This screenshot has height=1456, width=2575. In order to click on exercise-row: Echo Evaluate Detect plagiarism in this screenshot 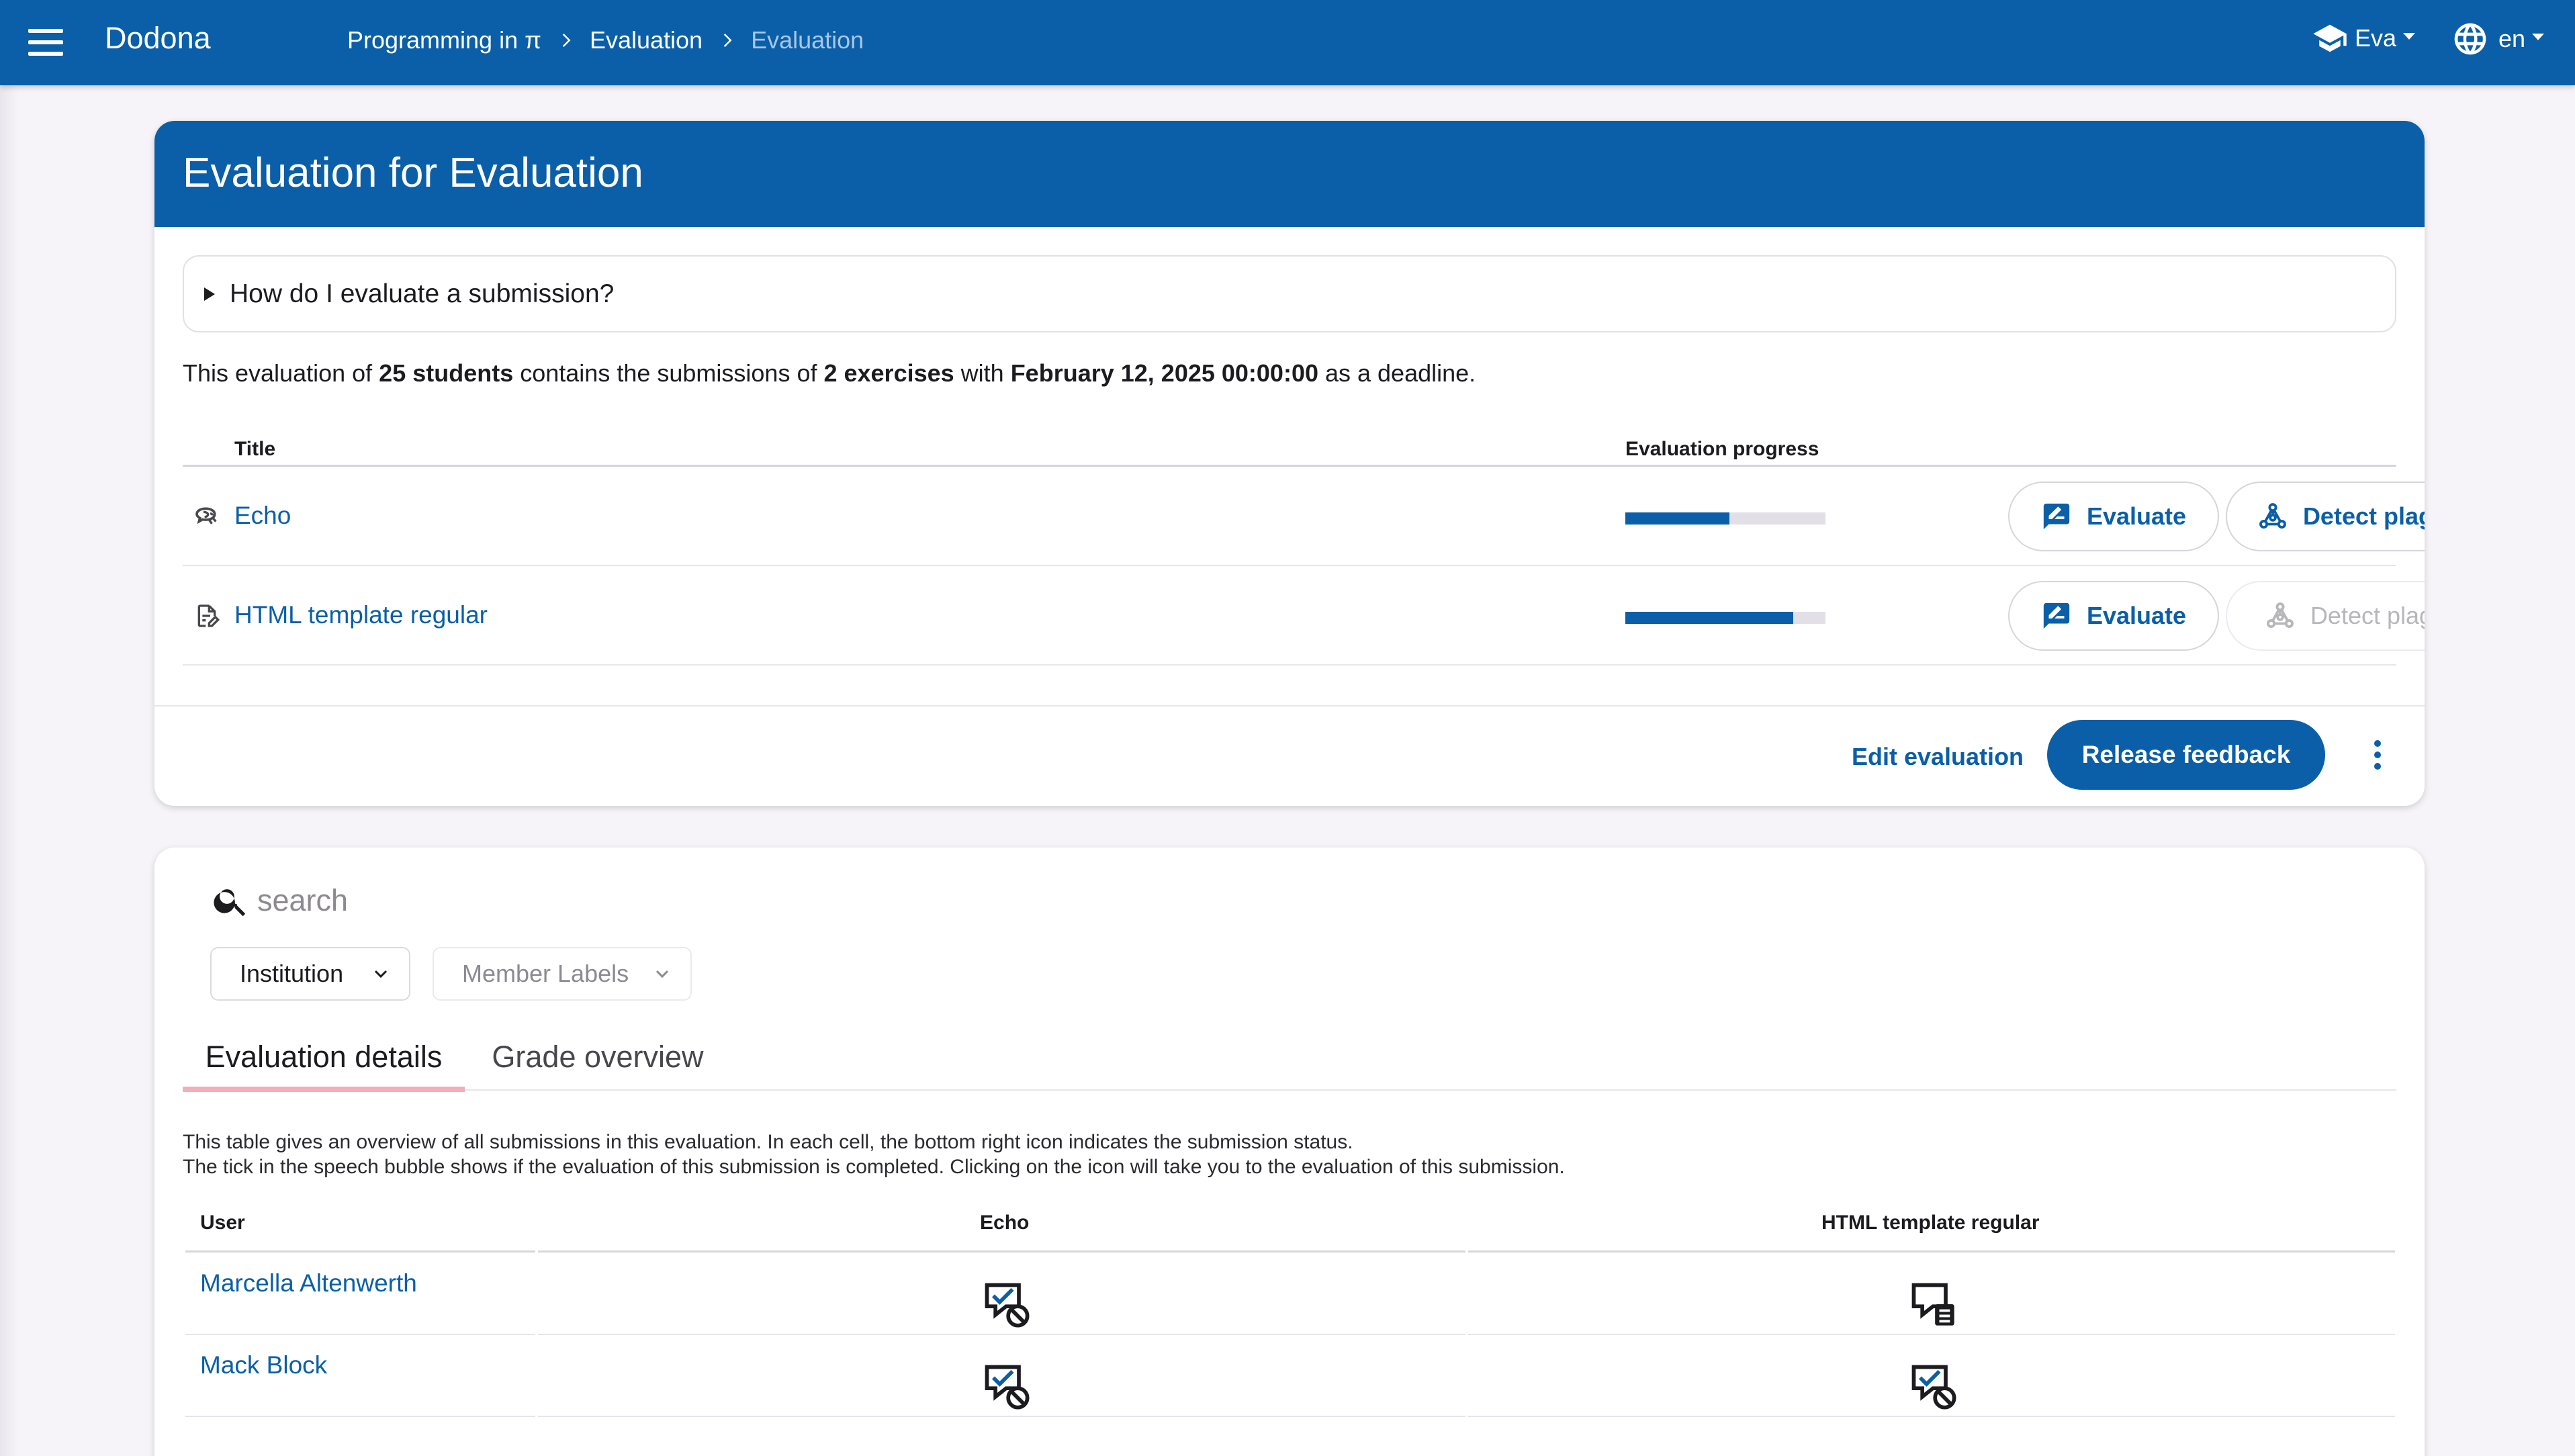, I will do `click(1304, 516)`.